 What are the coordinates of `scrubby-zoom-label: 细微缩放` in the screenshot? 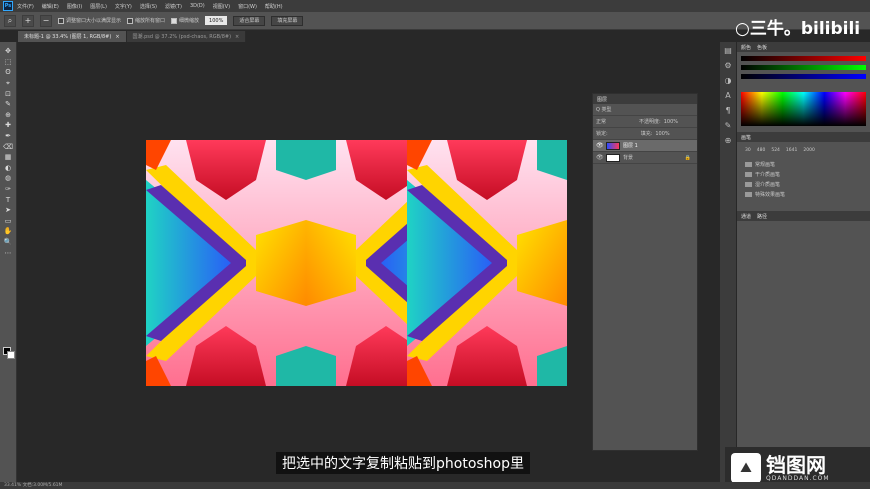 It's located at (189, 21).